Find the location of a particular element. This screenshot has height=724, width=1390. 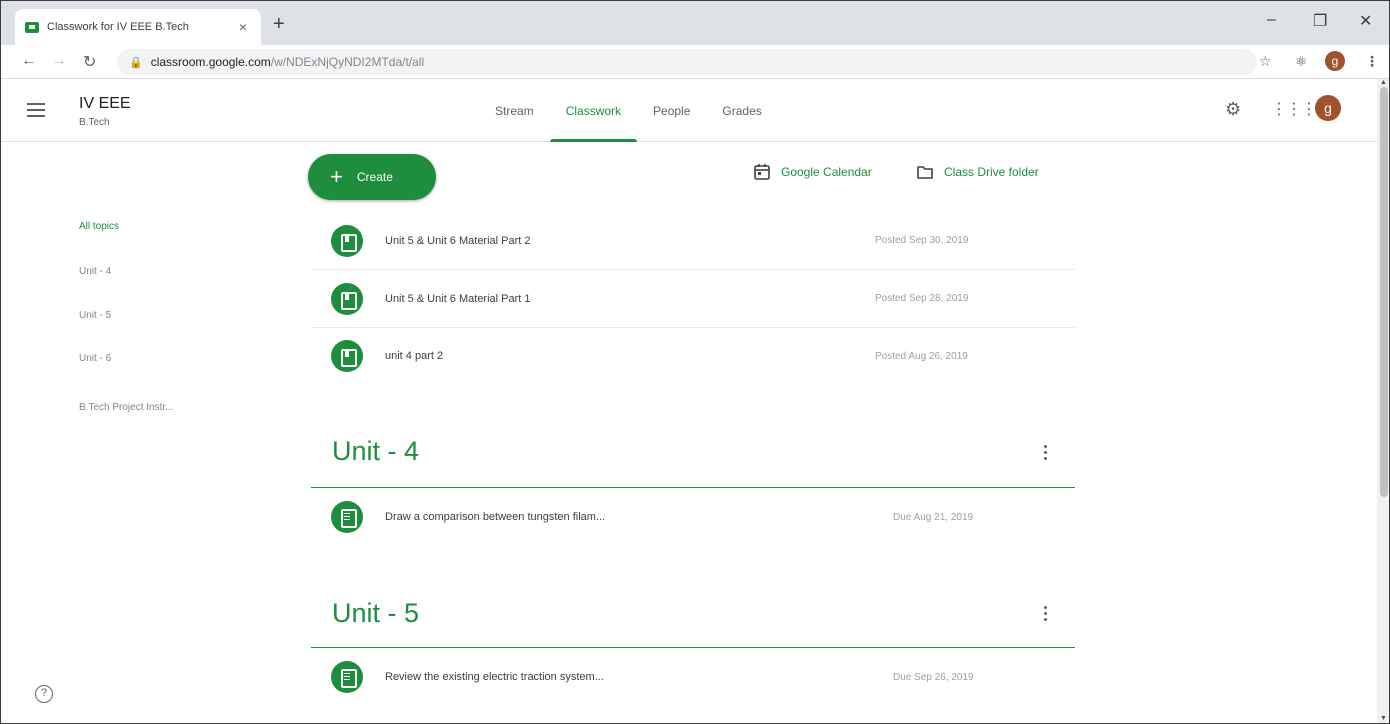

class-drive-folder-label: Class Drive folder is located at coordinates (991, 172).